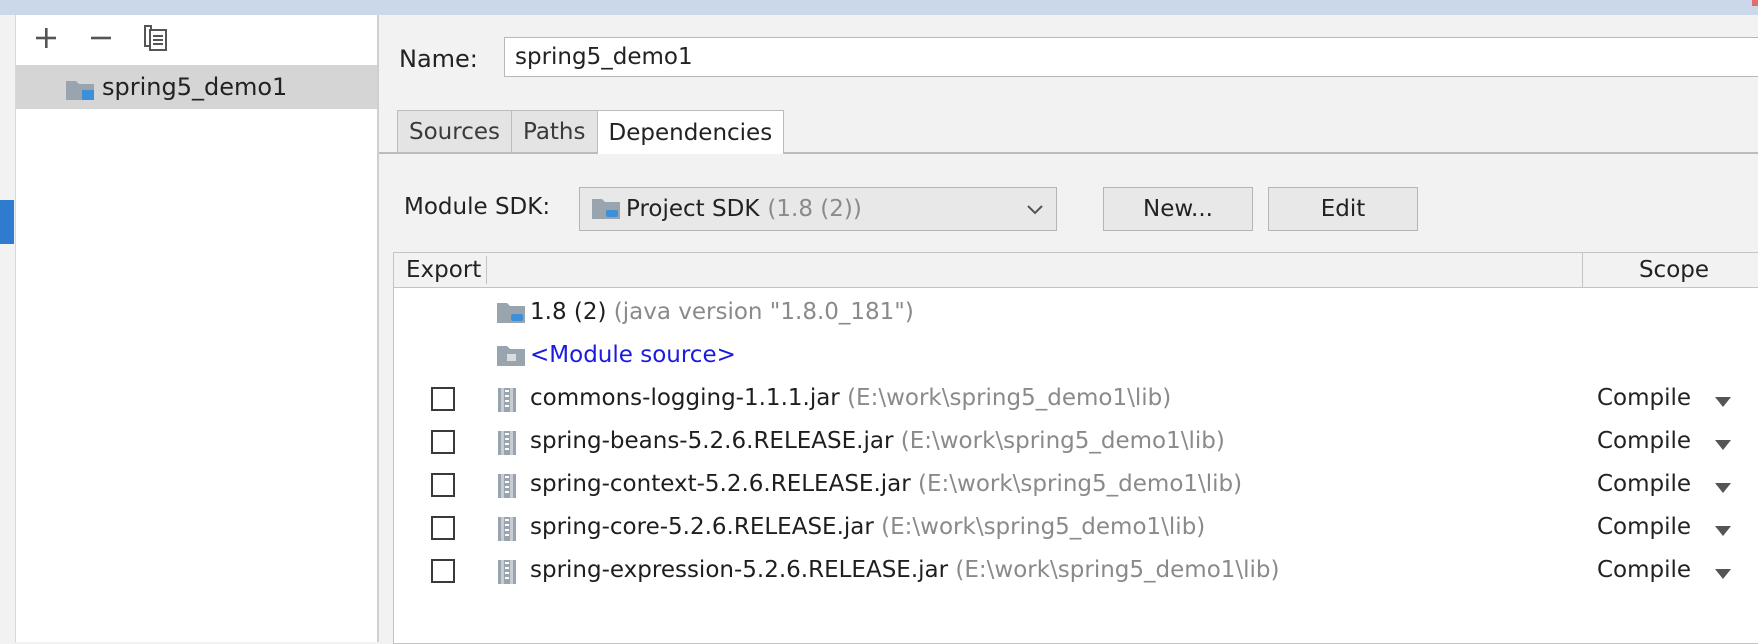 Image resolution: width=1758 pixels, height=644 pixels. Describe the element at coordinates (690, 132) in the screenshot. I see `tab-dependencies: Dependencies` at that location.